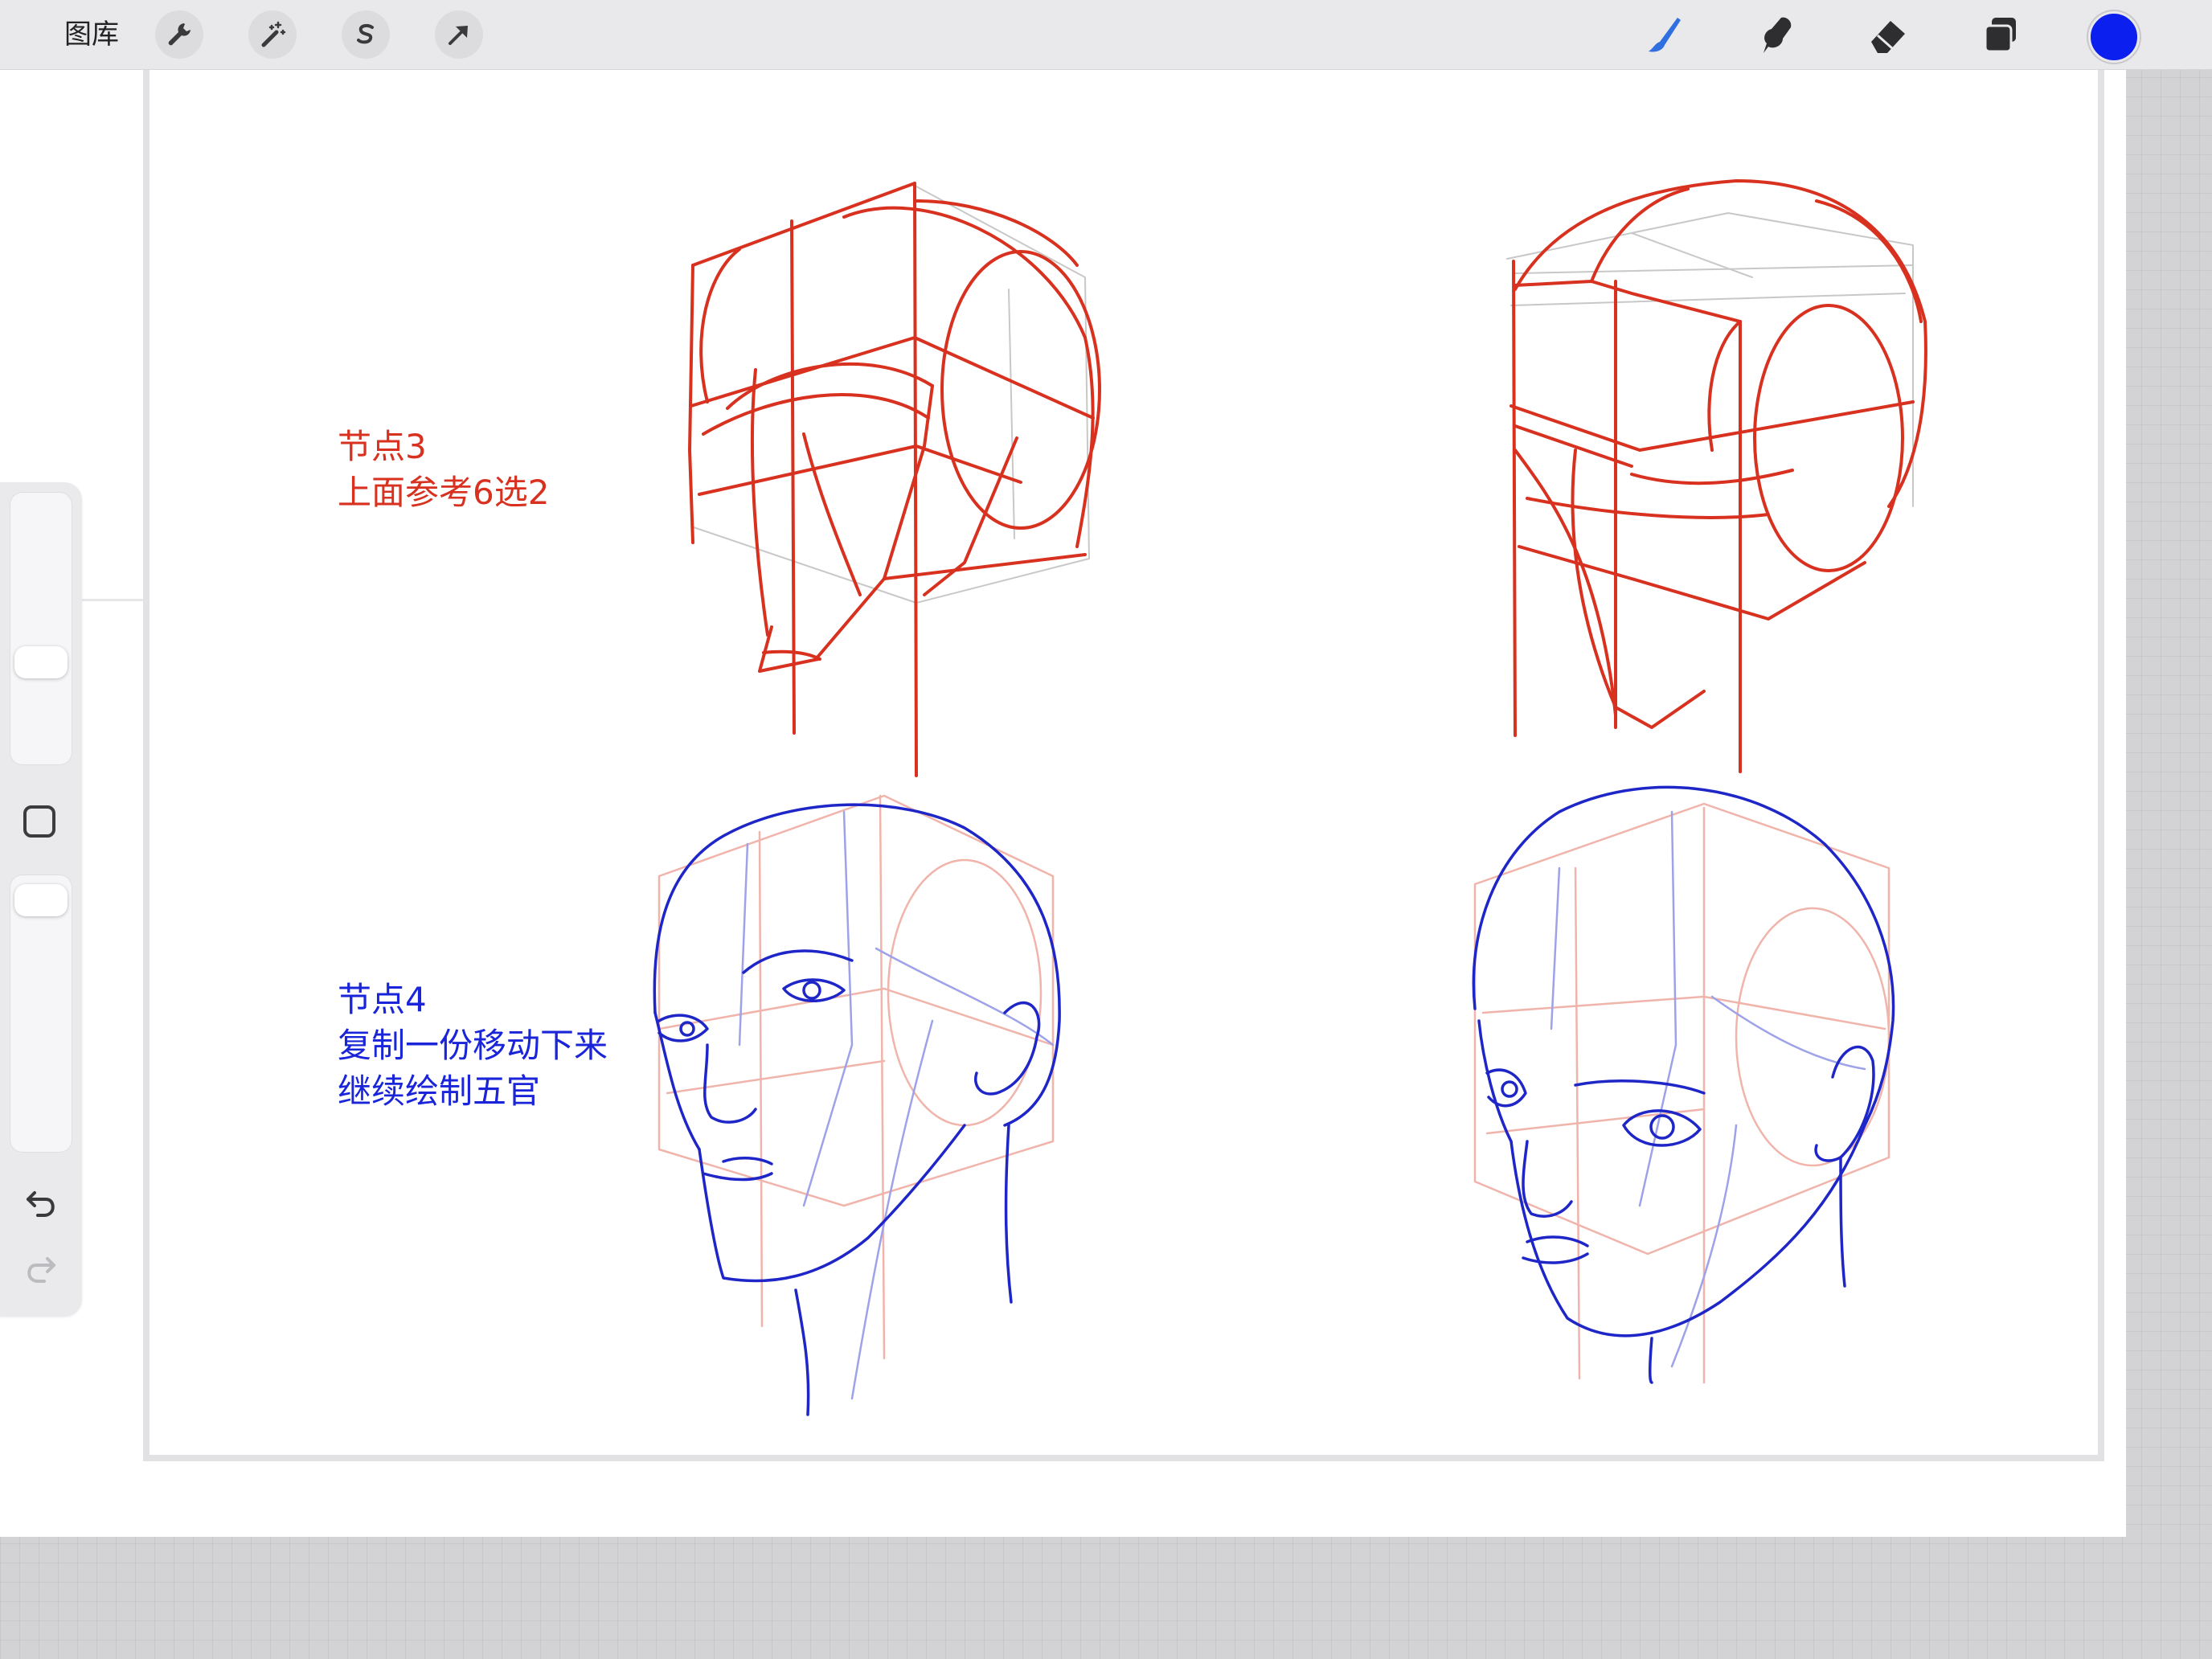 This screenshot has height=1659, width=2212. I want to click on actions-button, so click(179, 34).